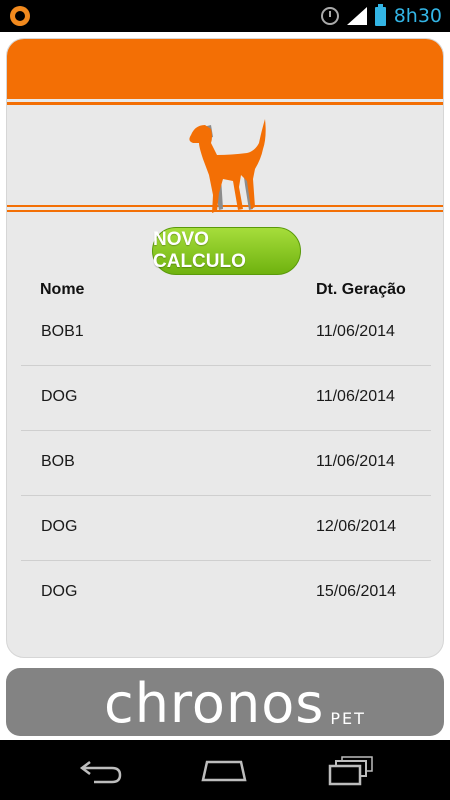 This screenshot has height=800, width=450. What do you see at coordinates (226, 333) in the screenshot?
I see `list-item: BOB1 11/06/2014` at bounding box center [226, 333].